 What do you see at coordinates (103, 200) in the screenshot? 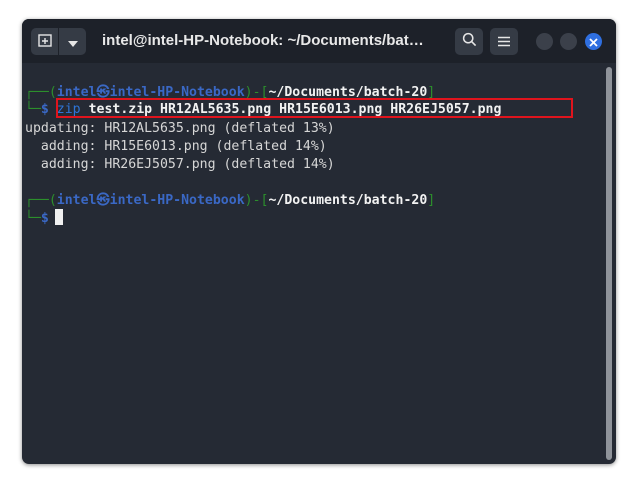
I see `prompt-at-symbol: ㉿` at bounding box center [103, 200].